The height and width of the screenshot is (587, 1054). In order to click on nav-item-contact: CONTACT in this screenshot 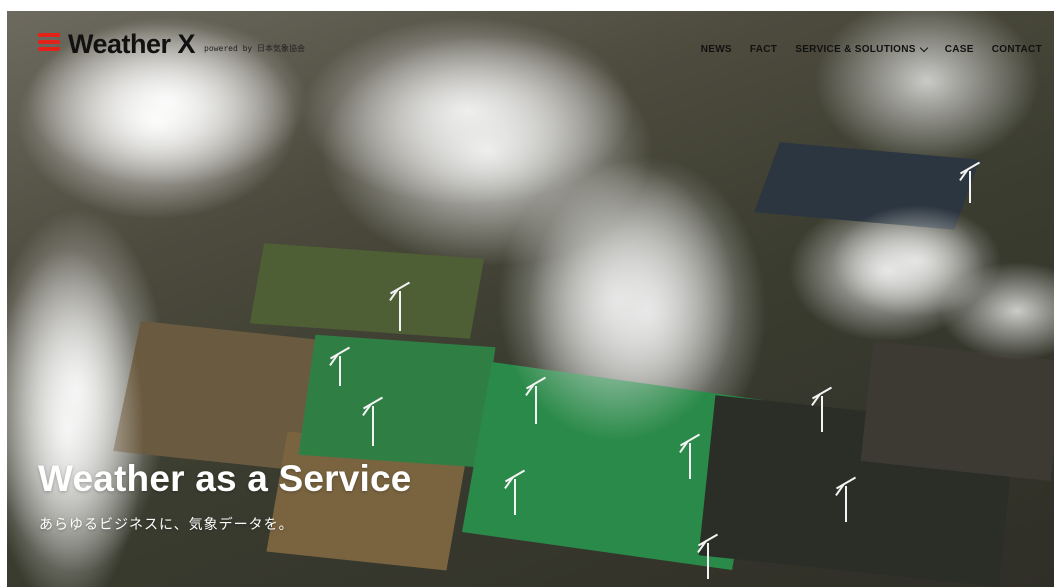, I will do `click(1017, 49)`.